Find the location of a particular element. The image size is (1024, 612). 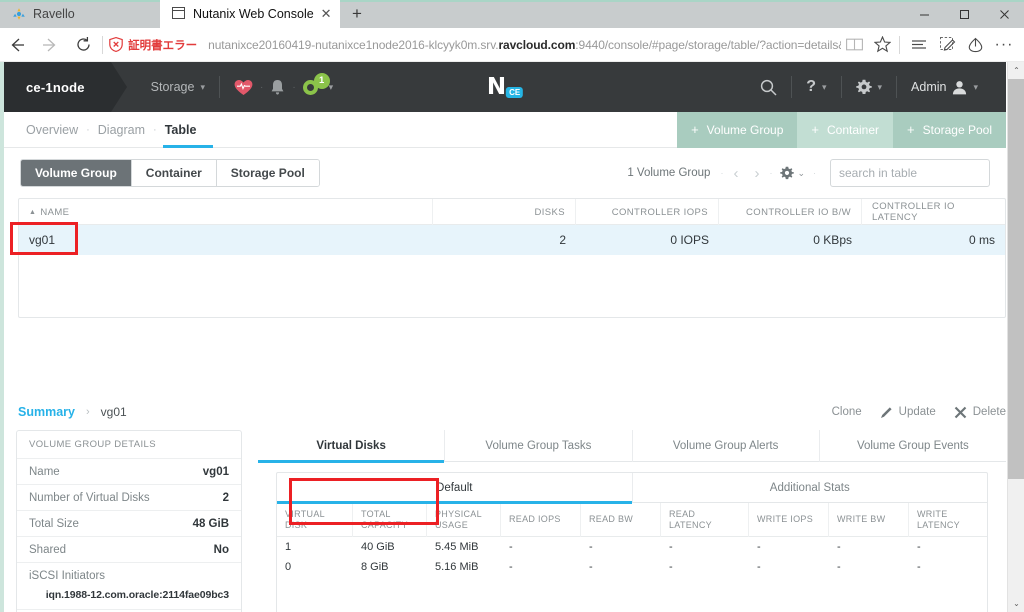

window-controls is located at coordinates (964, 14).